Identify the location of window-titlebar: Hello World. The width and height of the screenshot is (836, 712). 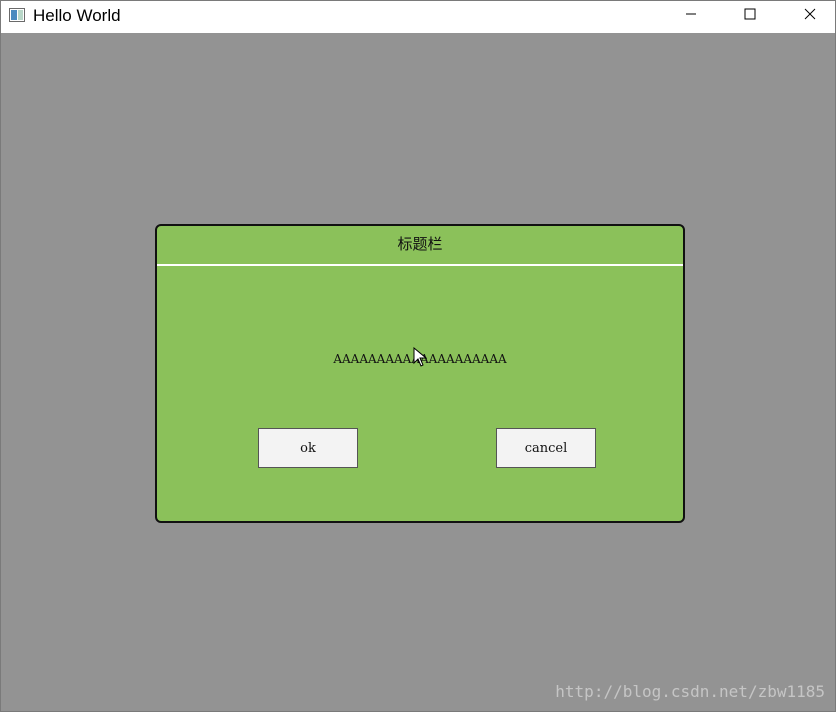
(418, 17).